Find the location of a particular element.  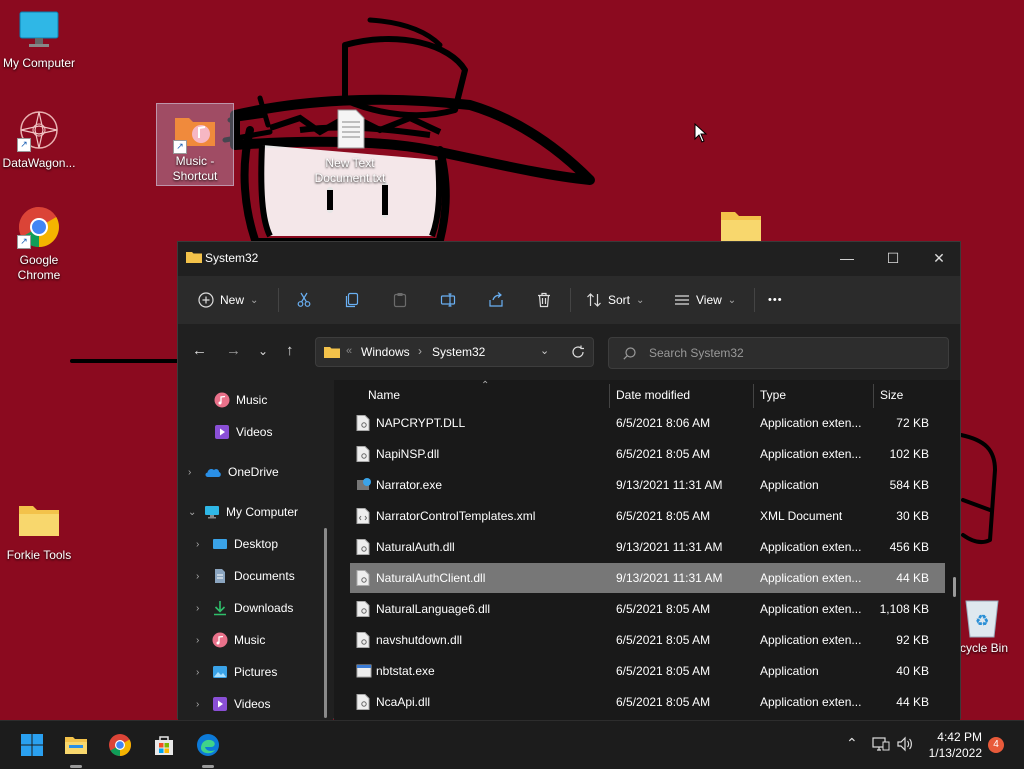

refresh-icon is located at coordinates (578, 352).